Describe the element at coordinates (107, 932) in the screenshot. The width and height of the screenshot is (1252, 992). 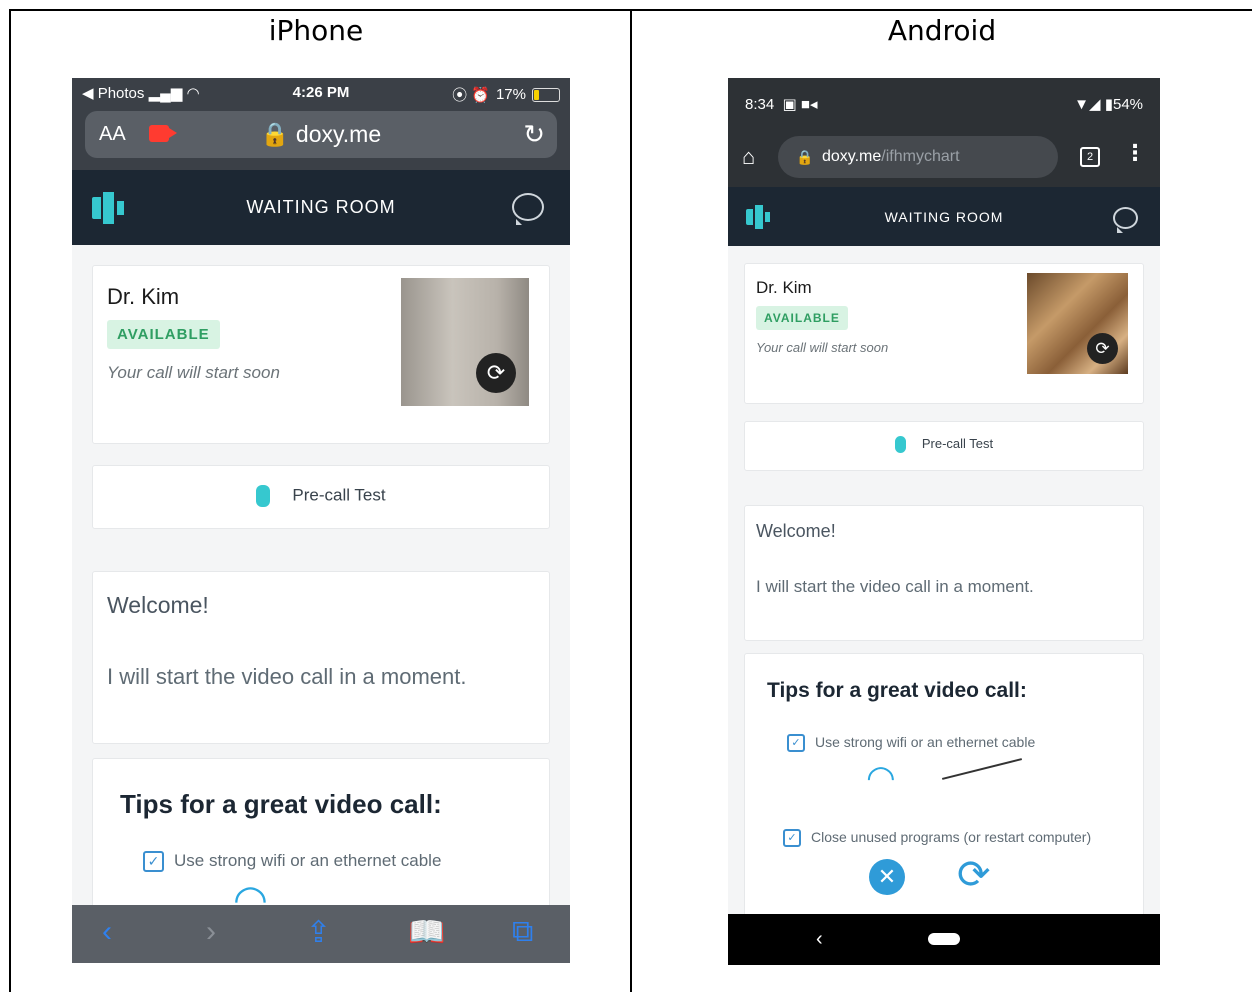
I see `back-icon: ‹` at that location.